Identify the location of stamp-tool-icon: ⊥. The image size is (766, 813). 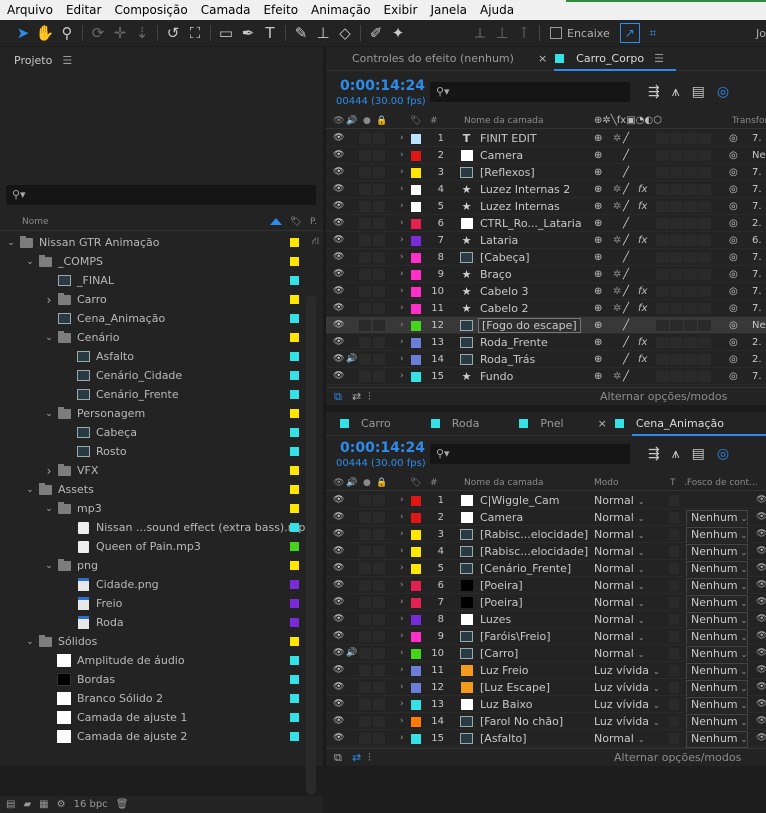
(323, 33).